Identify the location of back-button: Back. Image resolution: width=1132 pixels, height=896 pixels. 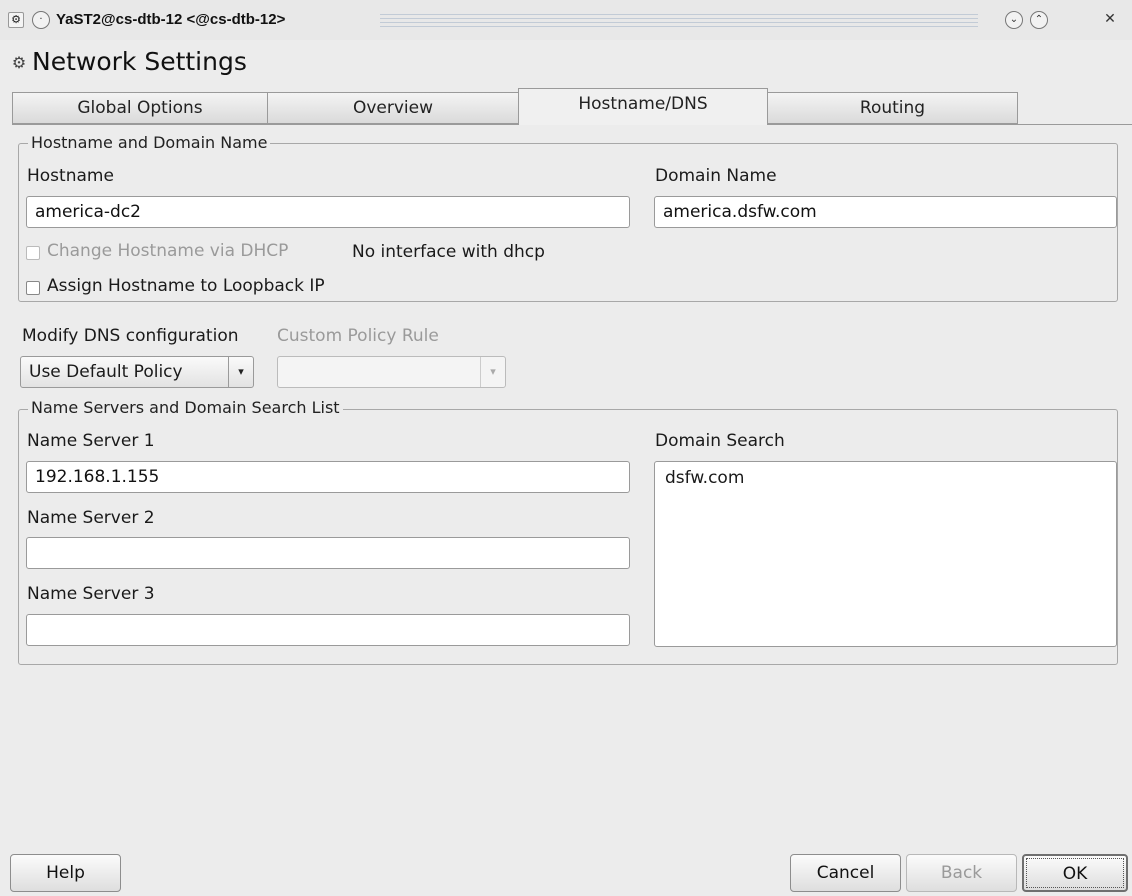
(961, 873).